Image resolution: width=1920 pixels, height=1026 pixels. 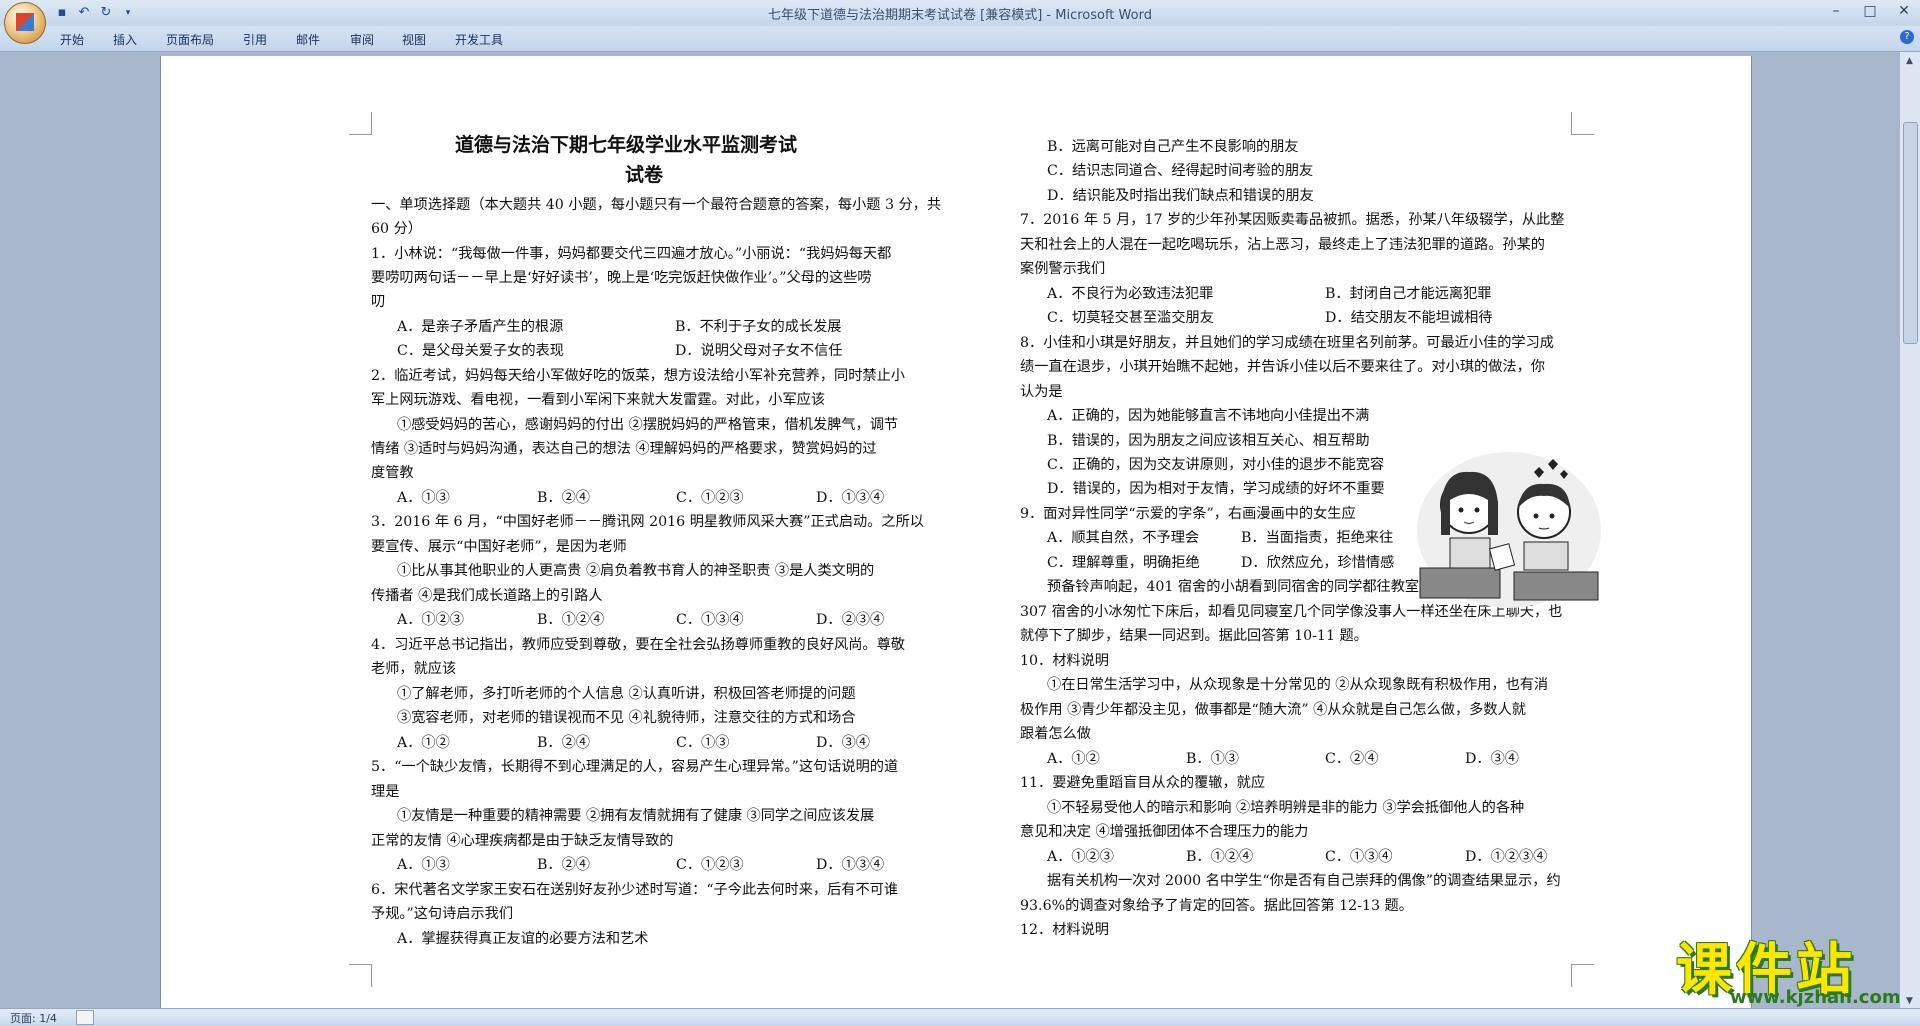 I want to click on window-title: 七年级下道德与法治期期末考试试卷 [兼容模式] - Microsoft Word, so click(x=960, y=15).